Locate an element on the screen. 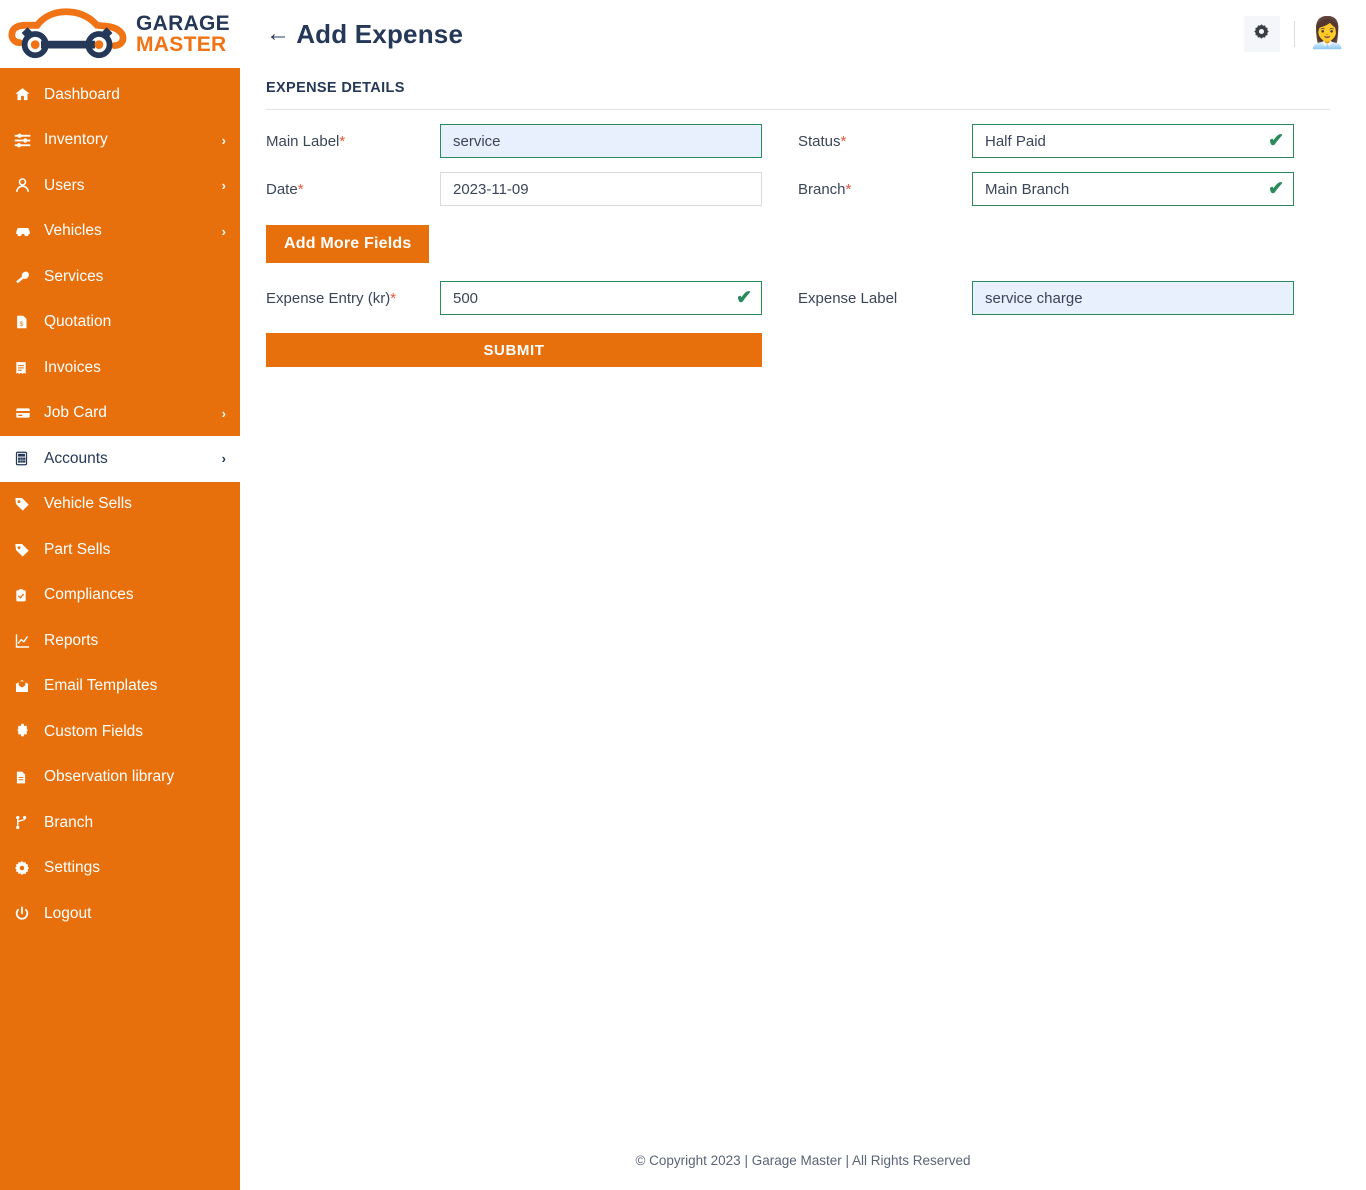  branch-select is located at coordinates (1133, 189).